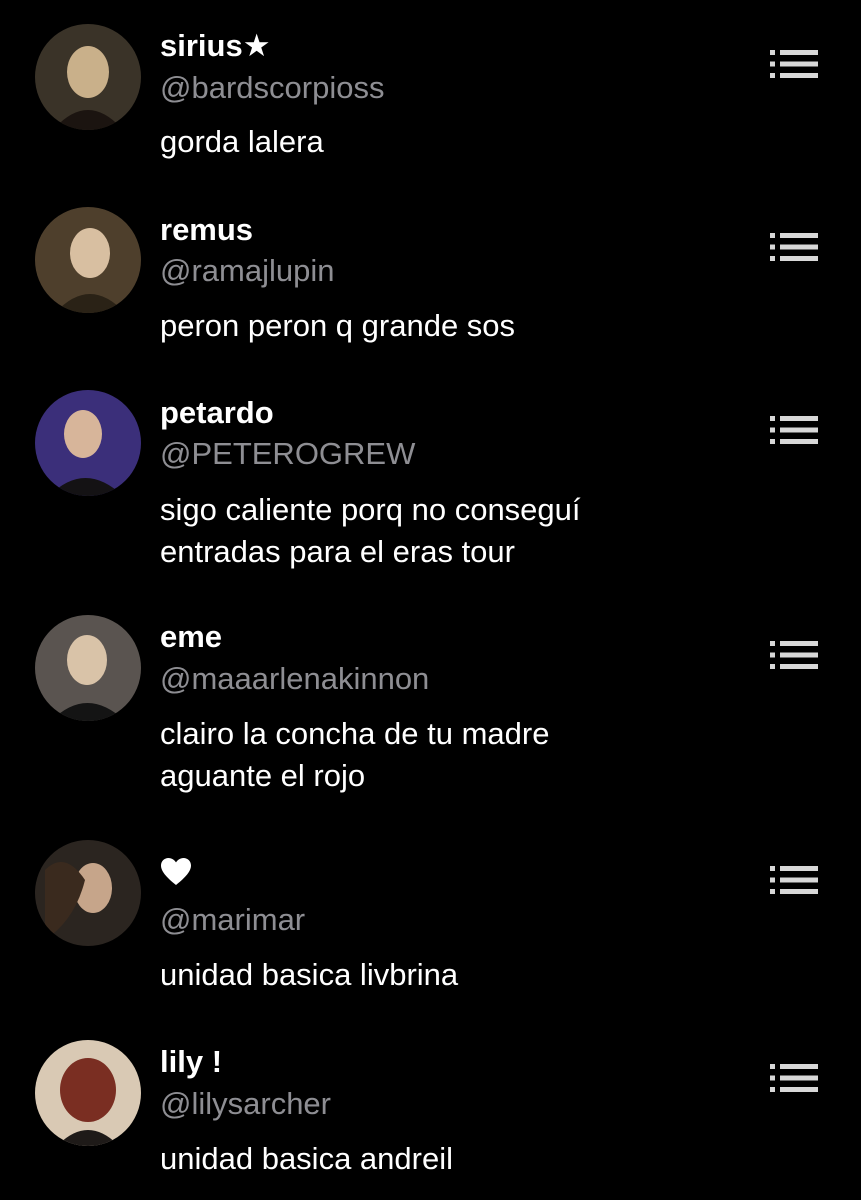  I want to click on user-handle: @lilysarcher, so click(245, 1103).